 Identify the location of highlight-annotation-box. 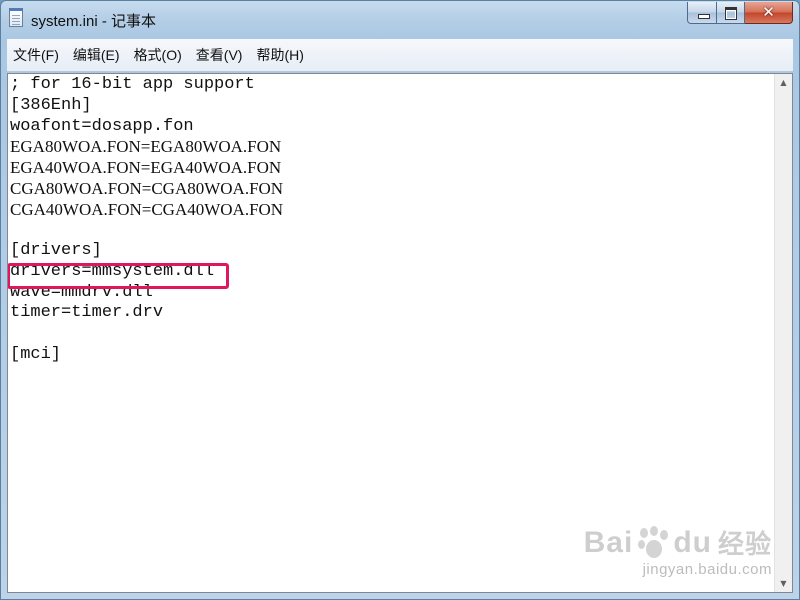
(118, 276).